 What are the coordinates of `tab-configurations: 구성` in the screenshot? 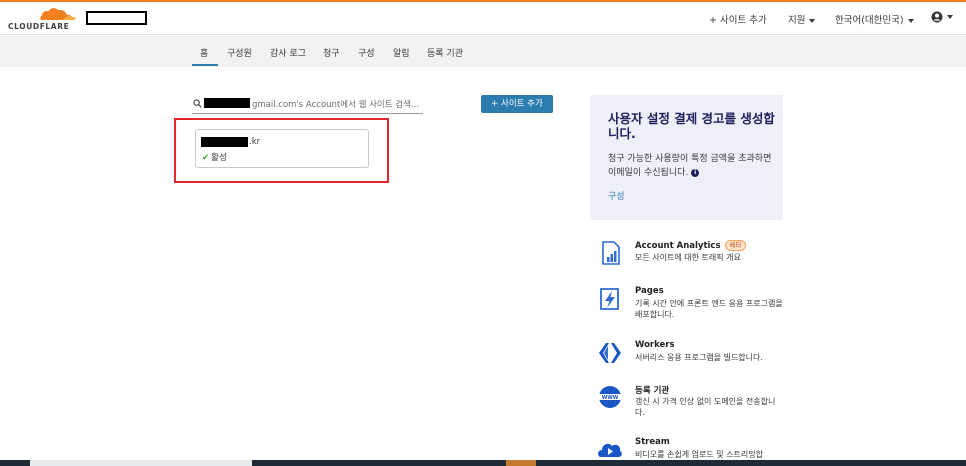 It's located at (366, 52).